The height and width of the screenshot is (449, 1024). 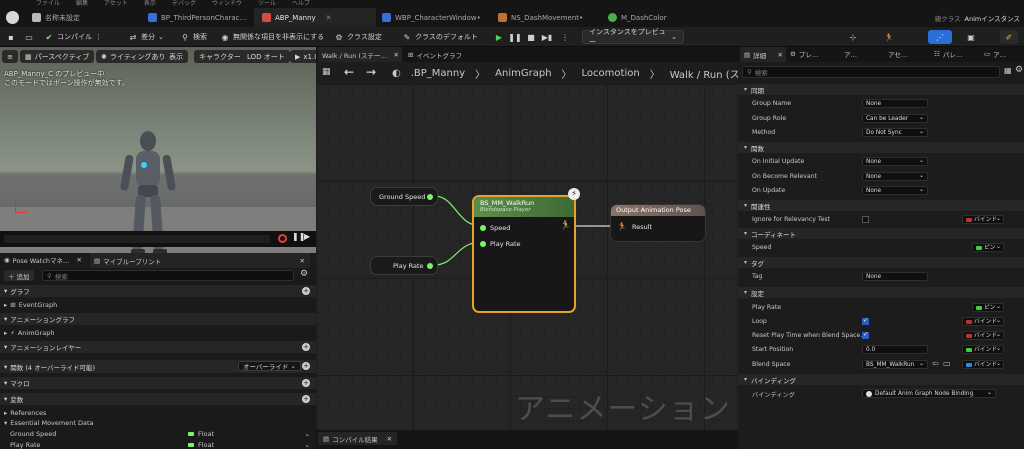 What do you see at coordinates (881, 233) in the screenshot?
I see `section-coordinates: コーディネート` at bounding box center [881, 233].